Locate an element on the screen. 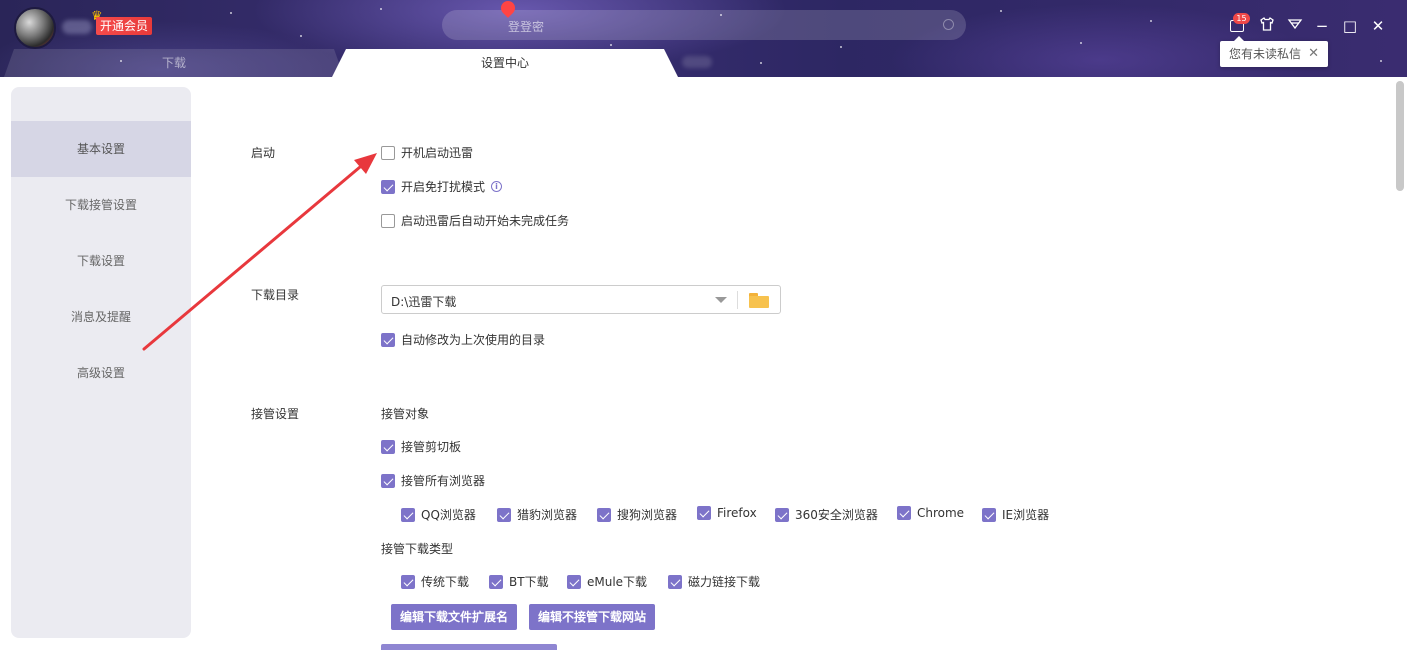 The width and height of the screenshot is (1407, 650). takeover-all-browsers-option: 接管所有浏览器 is located at coordinates (433, 480).